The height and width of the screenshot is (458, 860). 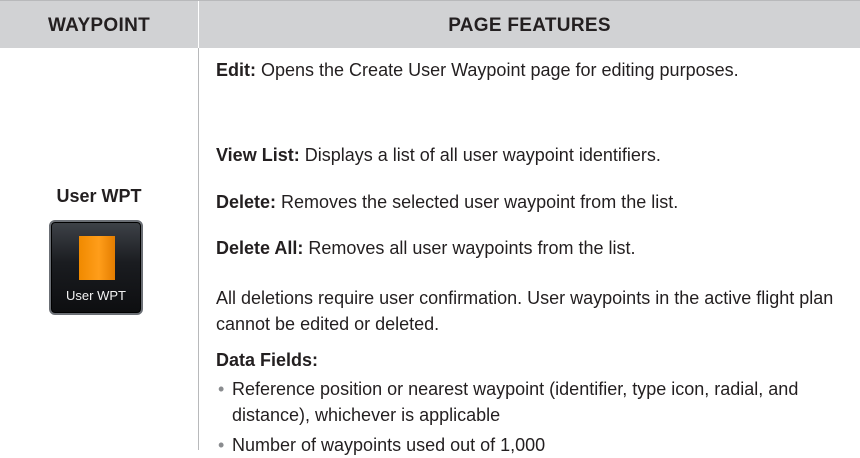 What do you see at coordinates (267, 360) in the screenshot?
I see `data-fields-heading: Data Fields:` at bounding box center [267, 360].